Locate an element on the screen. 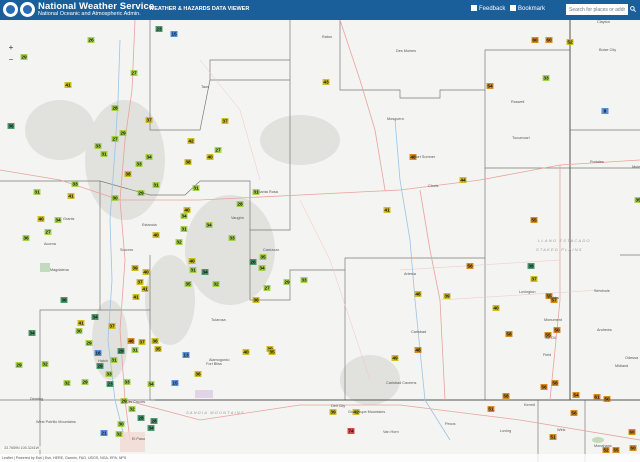 This screenshot has width=640, height=462. zoom-out-button: − is located at coordinates (11, 60).